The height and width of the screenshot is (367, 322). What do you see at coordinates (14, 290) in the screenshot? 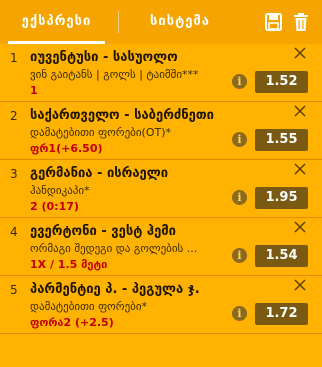
I see `bet-number: 5` at bounding box center [14, 290].